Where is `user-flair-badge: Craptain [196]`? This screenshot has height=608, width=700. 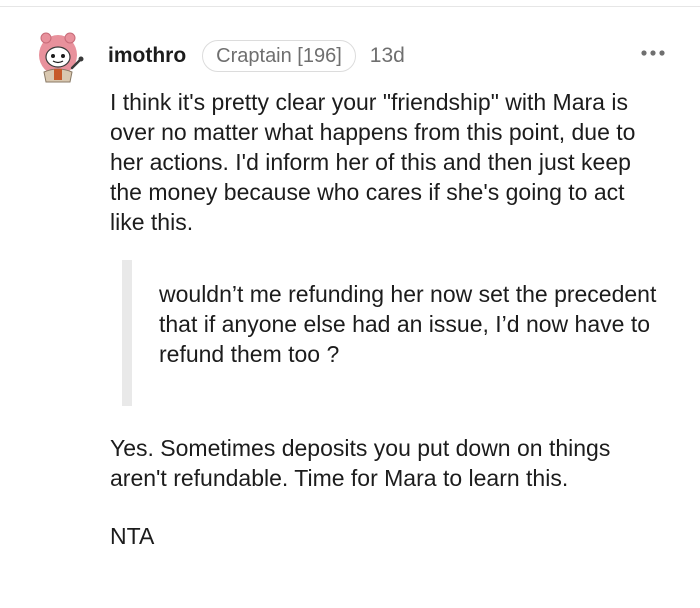 user-flair-badge: Craptain [196] is located at coordinates (279, 56).